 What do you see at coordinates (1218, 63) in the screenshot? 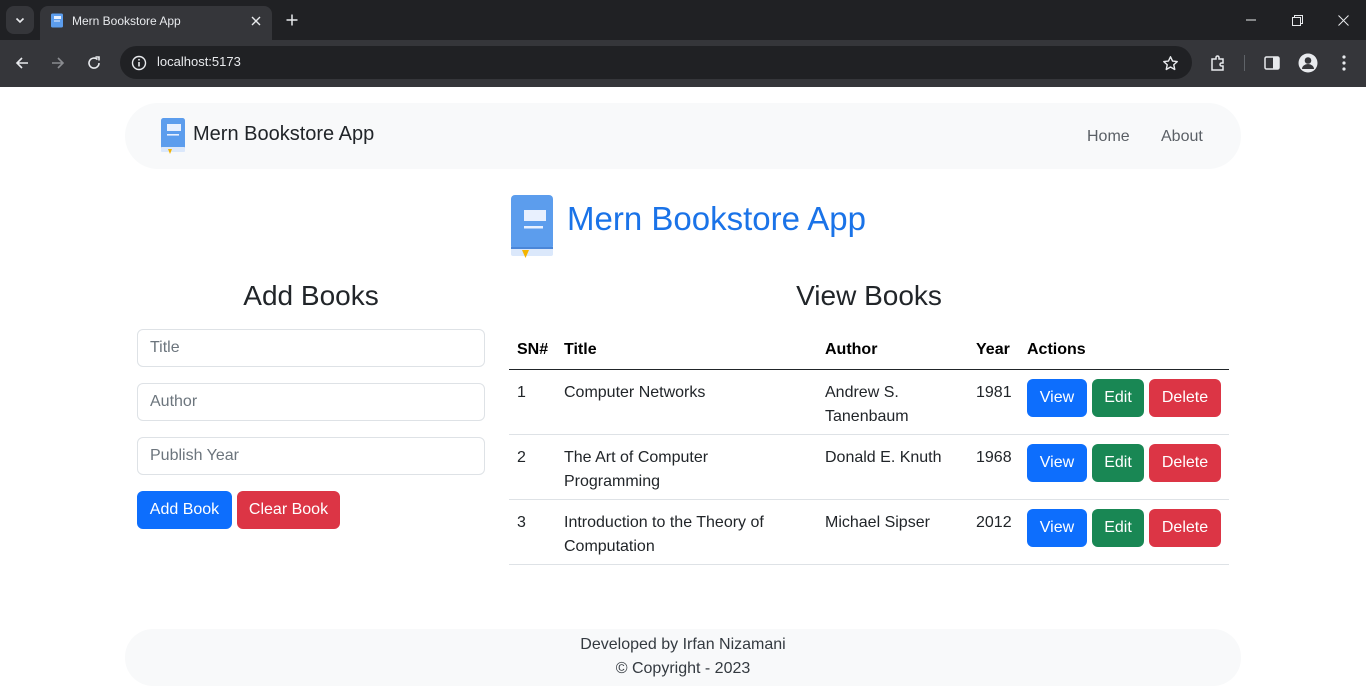
I see `puzzle-icon` at bounding box center [1218, 63].